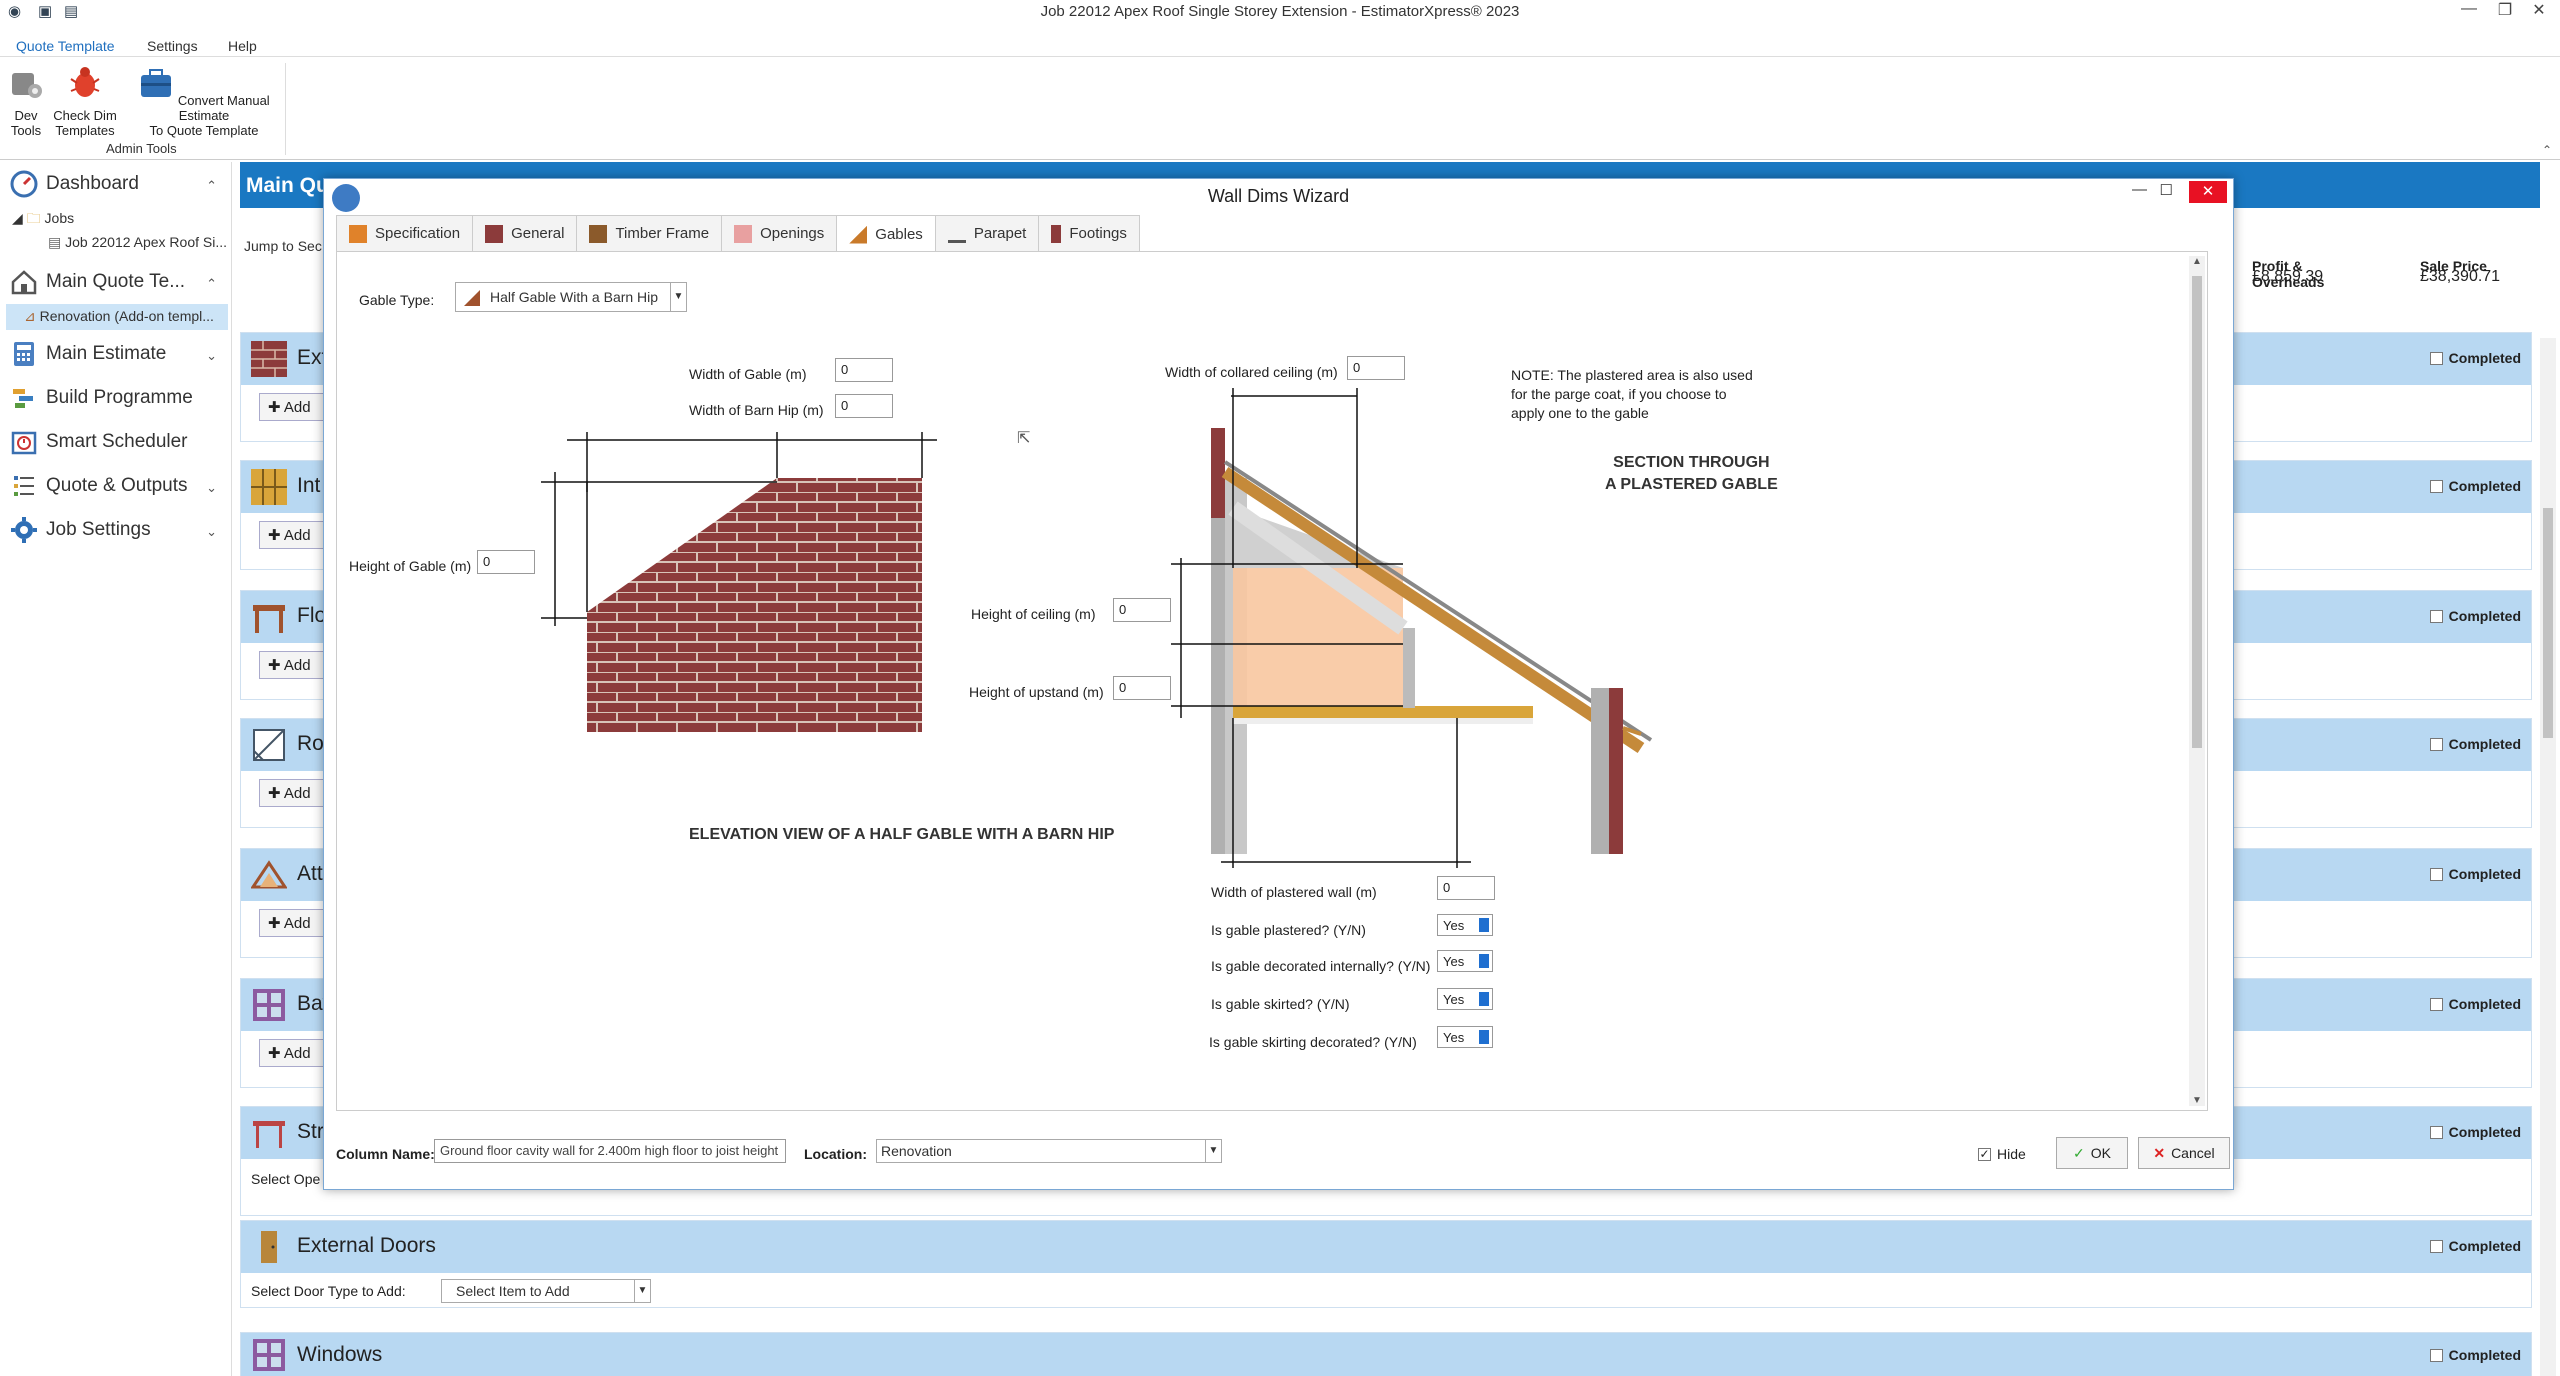  What do you see at coordinates (864, 406) in the screenshot?
I see `width-of-barn-hip-input: 0` at bounding box center [864, 406].